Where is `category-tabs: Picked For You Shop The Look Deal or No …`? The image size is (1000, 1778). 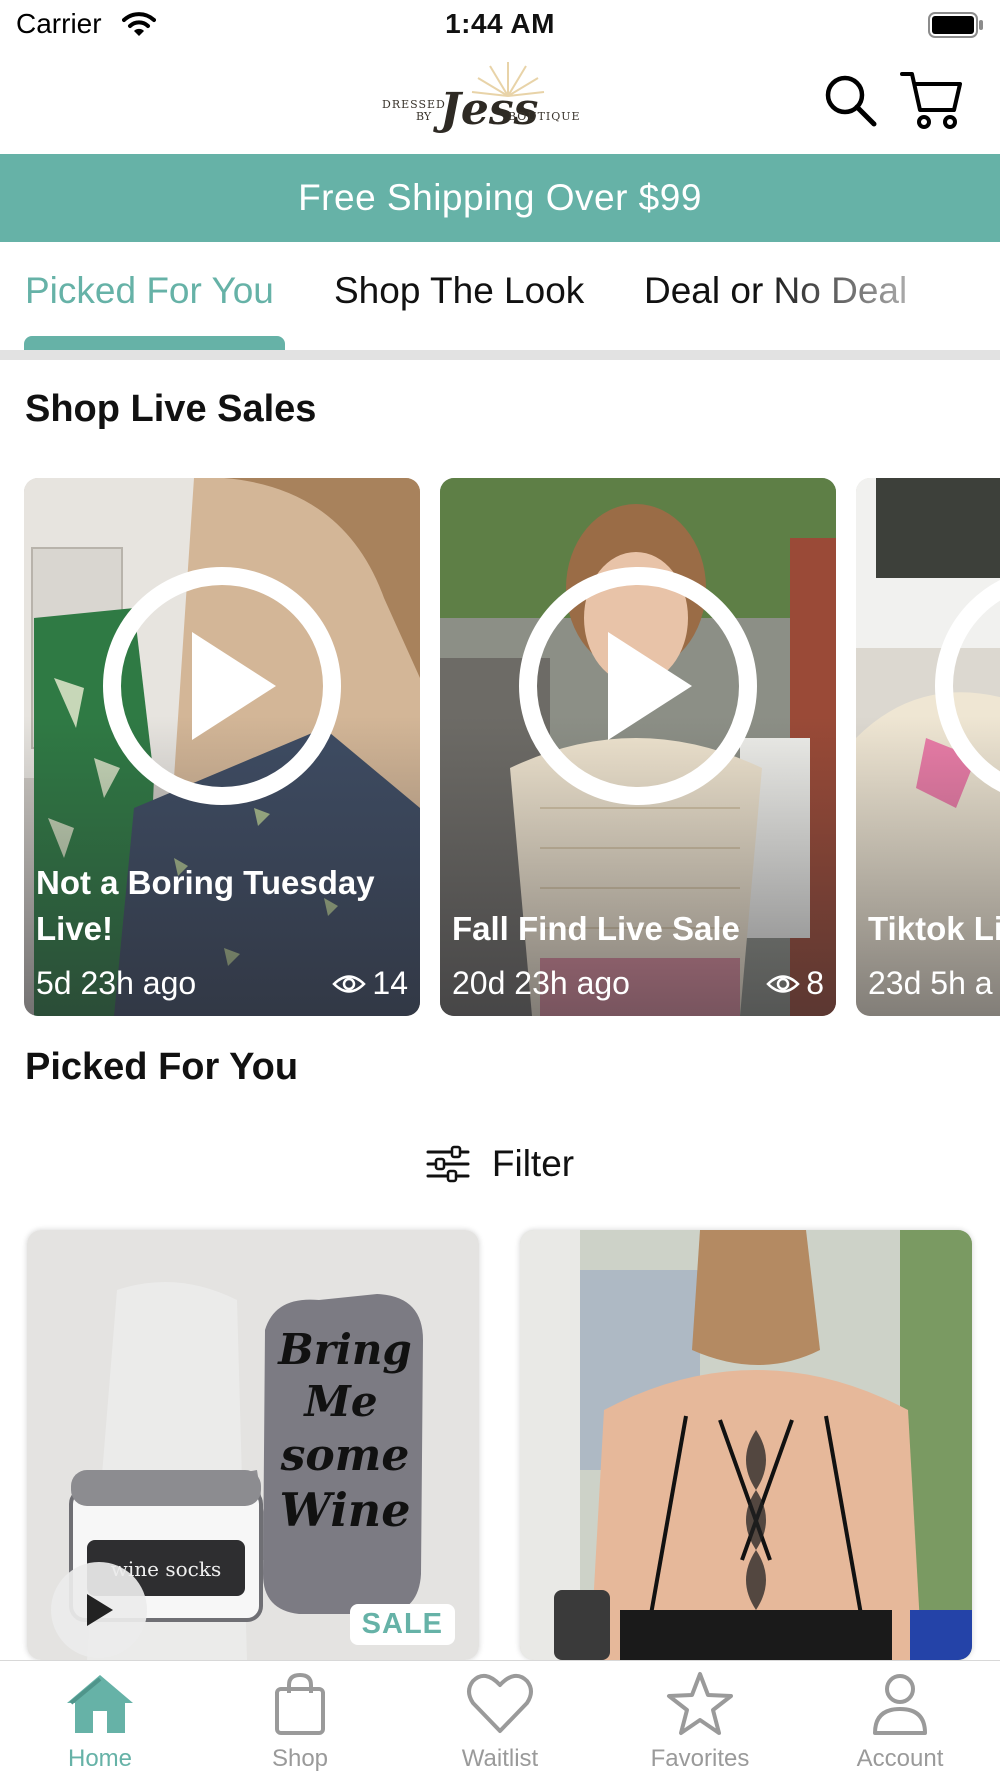
category-tabs: Picked For You Shop The Look Deal or No … is located at coordinates (500, 301).